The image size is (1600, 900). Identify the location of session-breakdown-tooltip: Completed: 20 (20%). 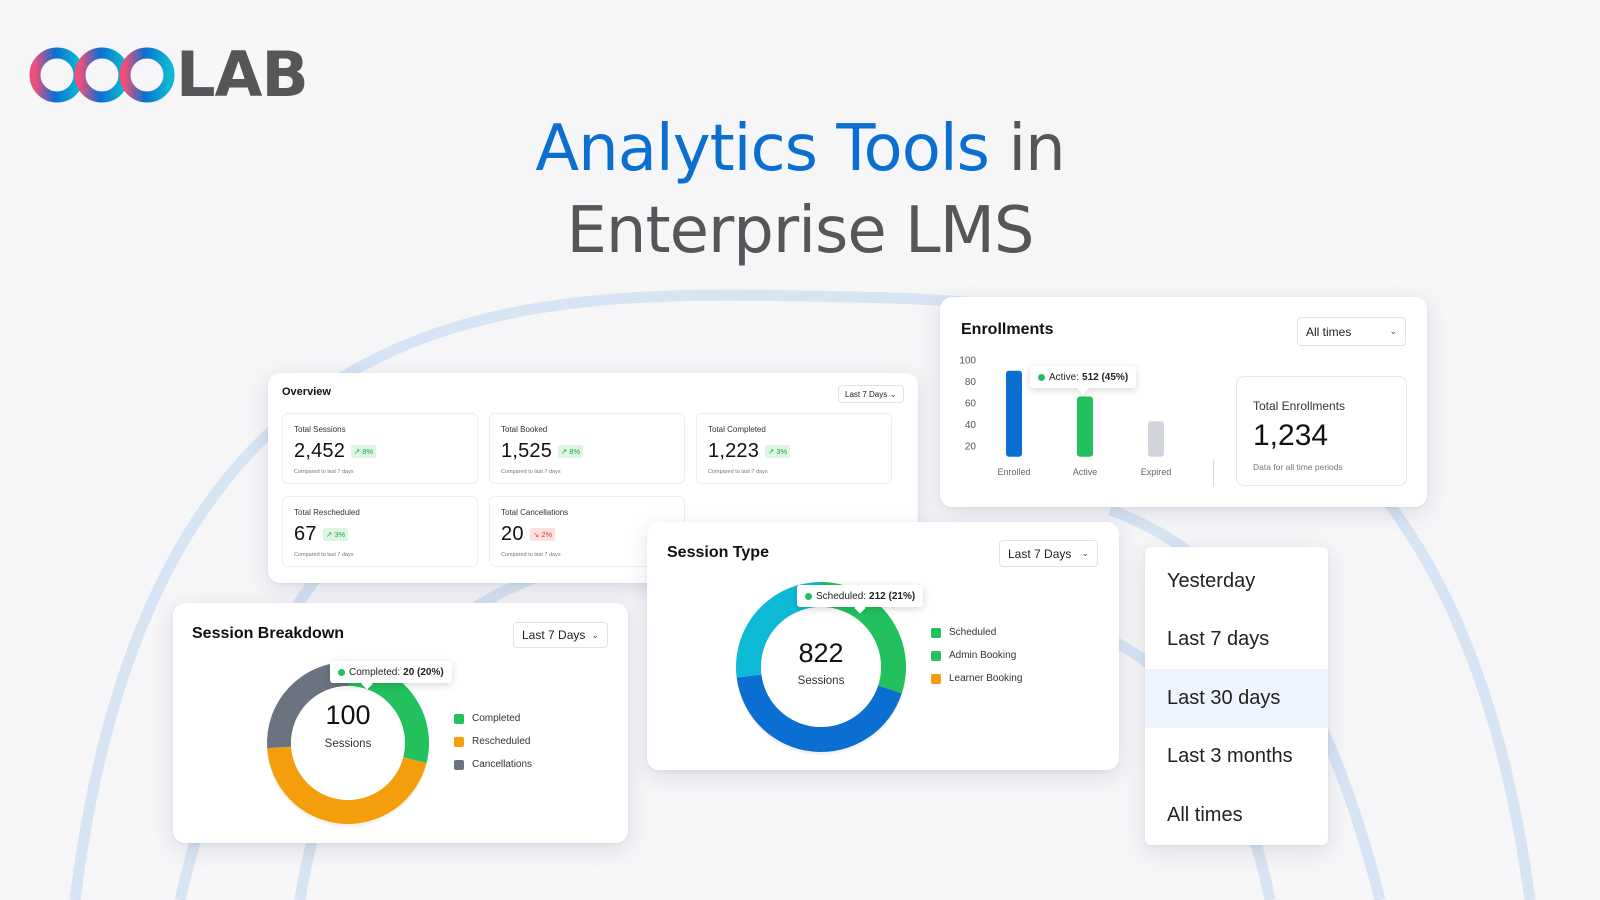
(391, 672).